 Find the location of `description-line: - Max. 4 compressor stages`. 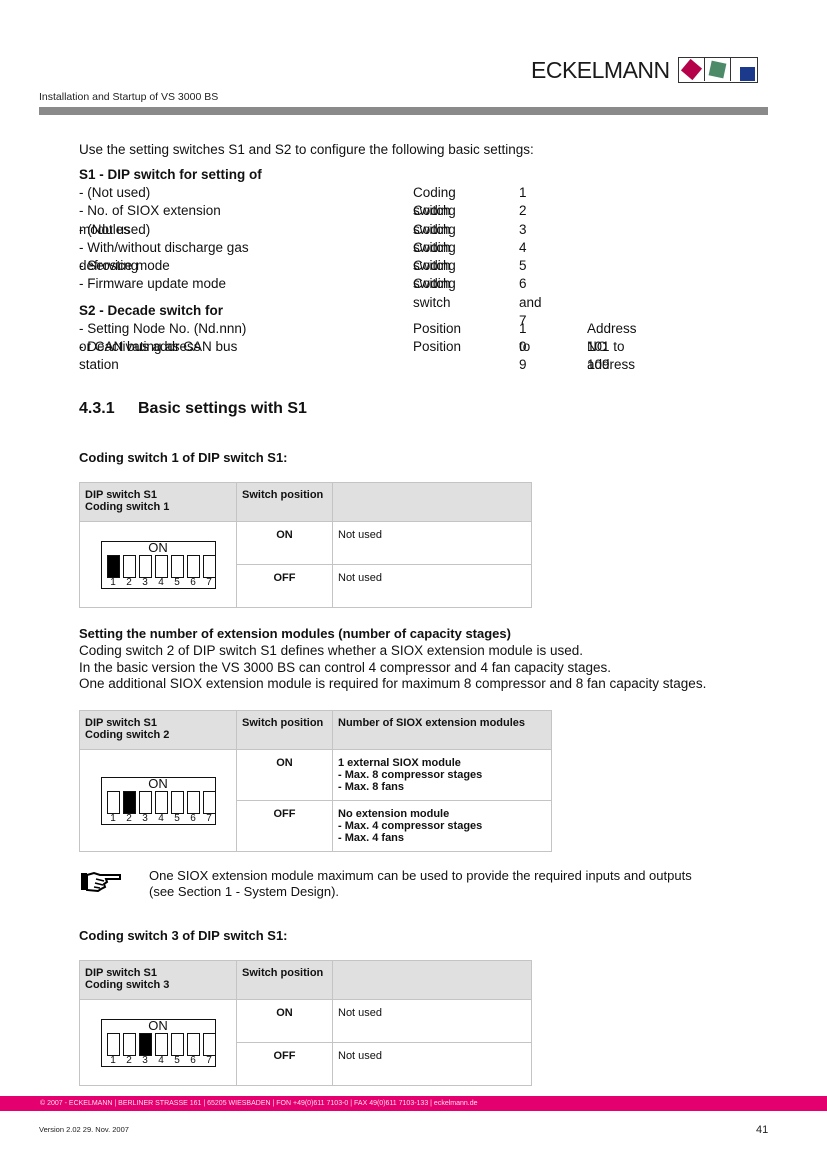

description-line: - Max. 4 compressor stages is located at coordinates (410, 826).